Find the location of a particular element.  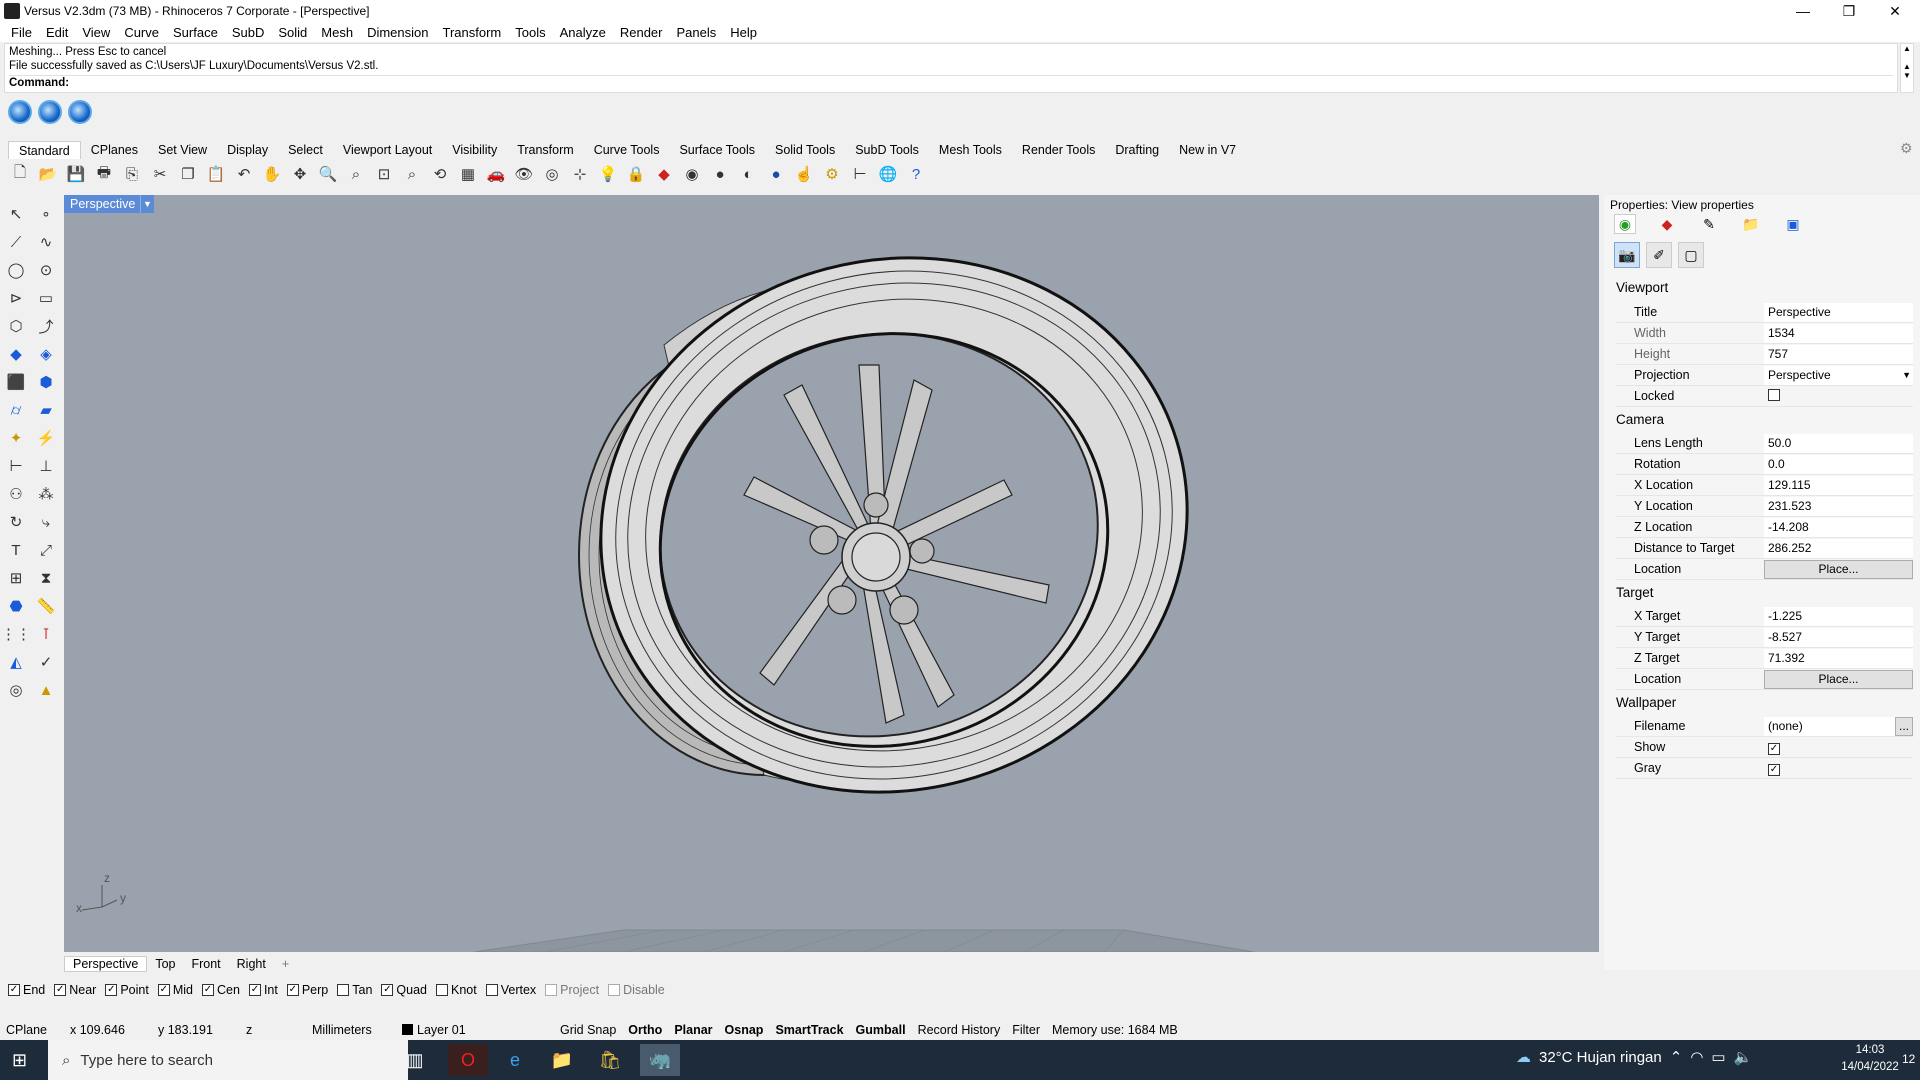

locked-checkbox is located at coordinates (1774, 394).